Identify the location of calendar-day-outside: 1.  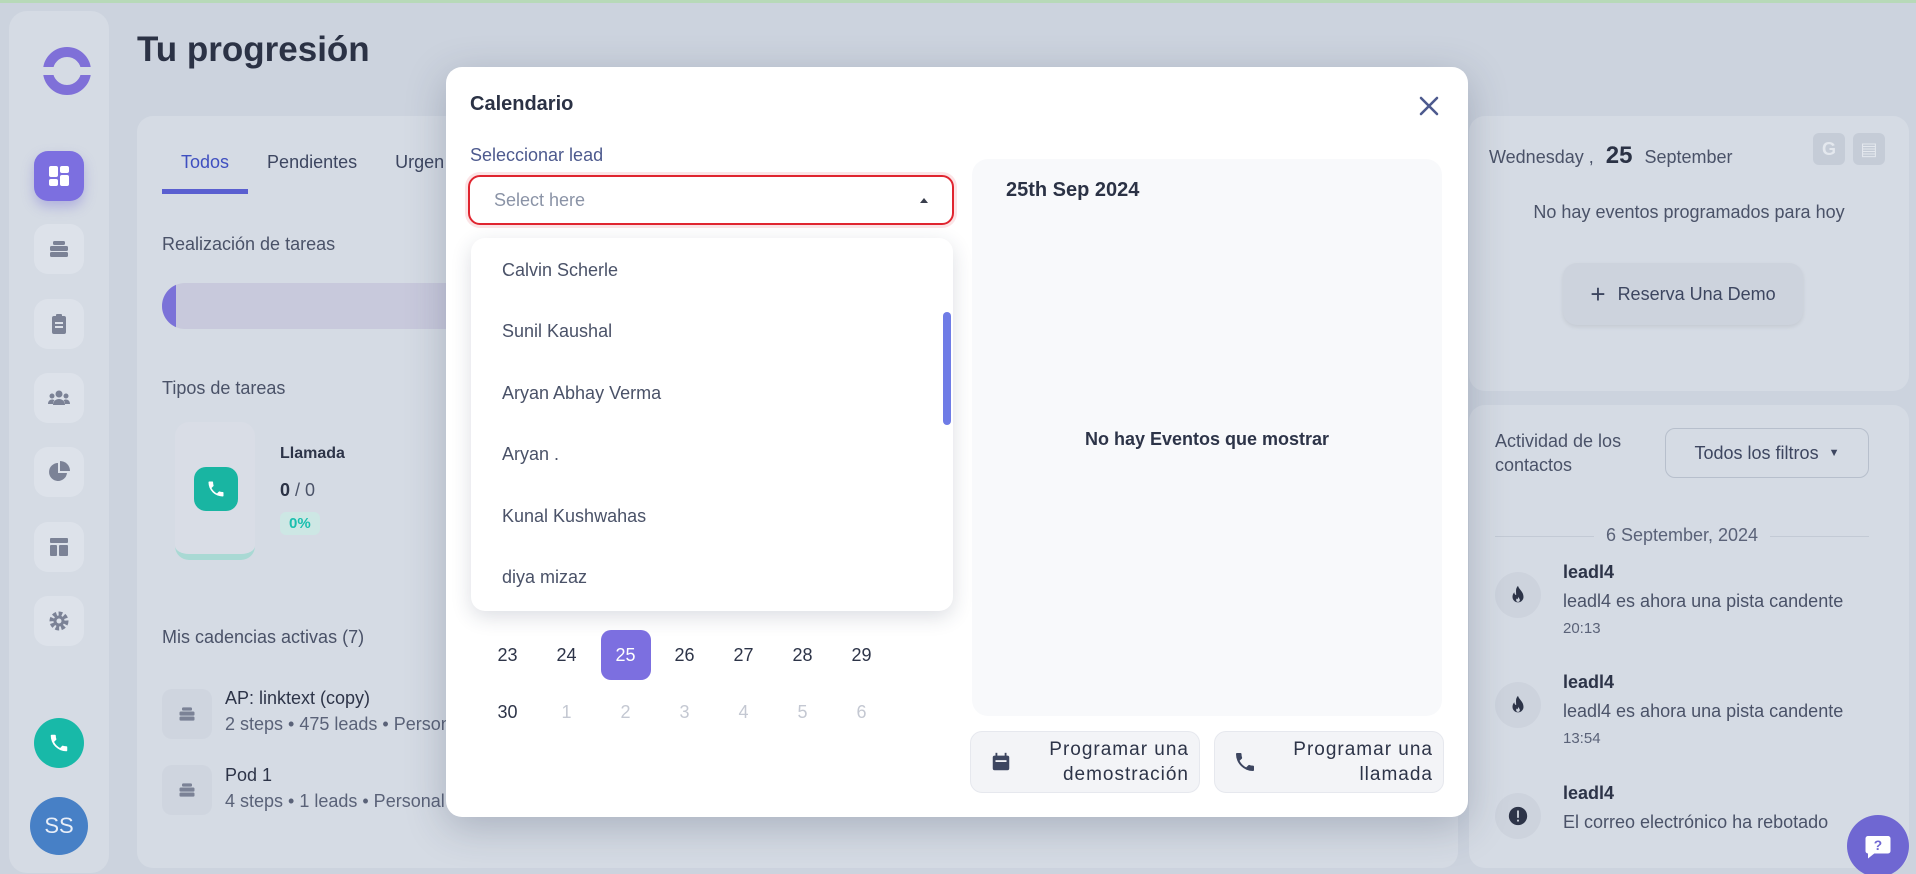
(566, 712).